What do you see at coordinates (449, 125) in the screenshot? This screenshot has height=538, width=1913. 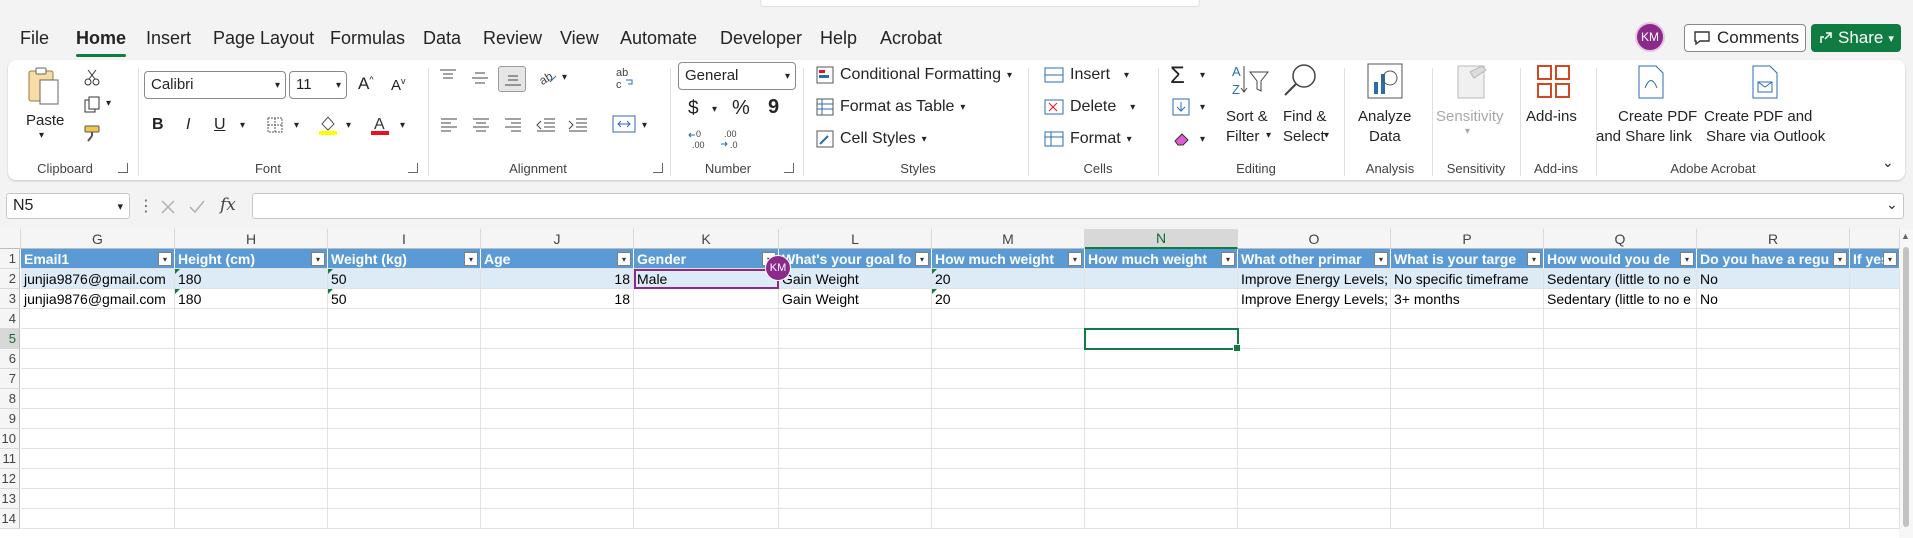 I see `align-left-icon` at bounding box center [449, 125].